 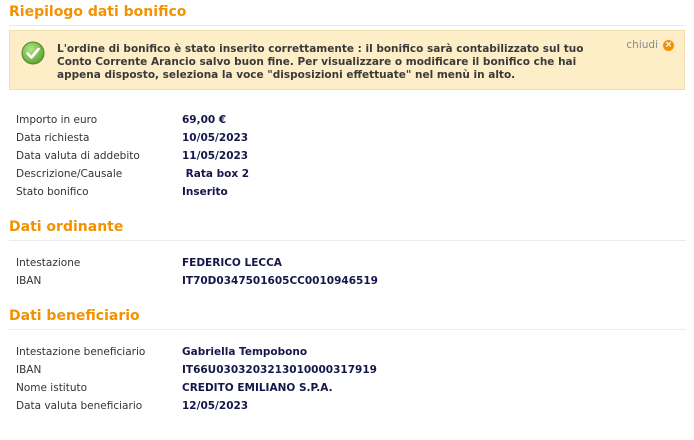 What do you see at coordinates (79, 406) in the screenshot?
I see `detail-label: Data valuta beneficiario` at bounding box center [79, 406].